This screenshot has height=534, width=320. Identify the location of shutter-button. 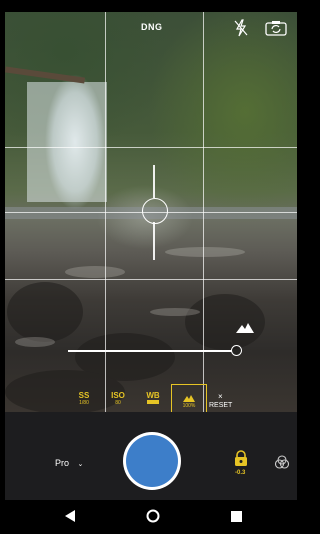
(152, 461).